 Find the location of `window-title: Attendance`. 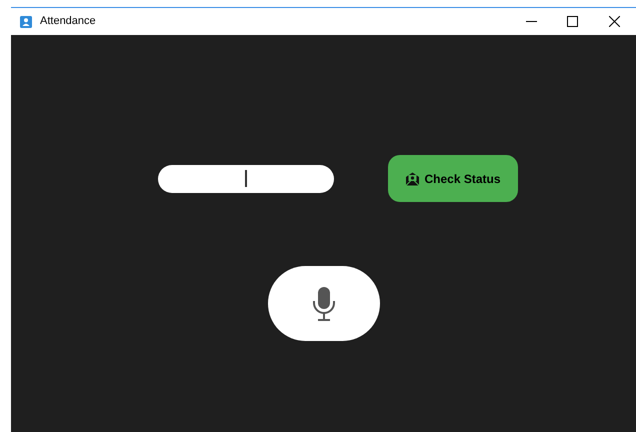

window-title: Attendance is located at coordinates (68, 22).